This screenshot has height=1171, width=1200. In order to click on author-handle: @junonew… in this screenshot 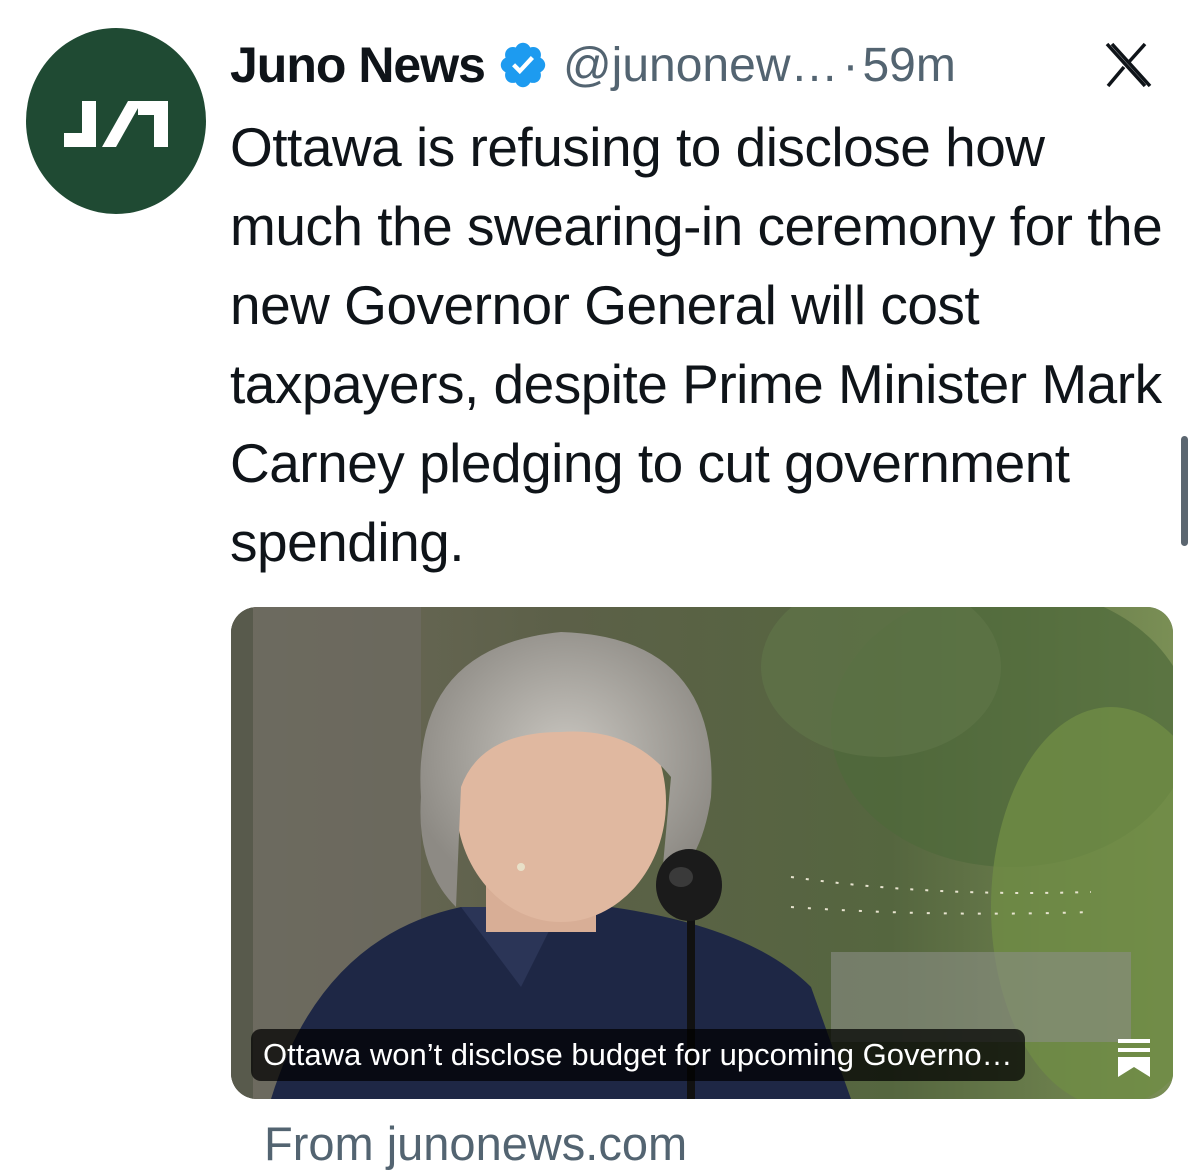, I will do `click(701, 65)`.